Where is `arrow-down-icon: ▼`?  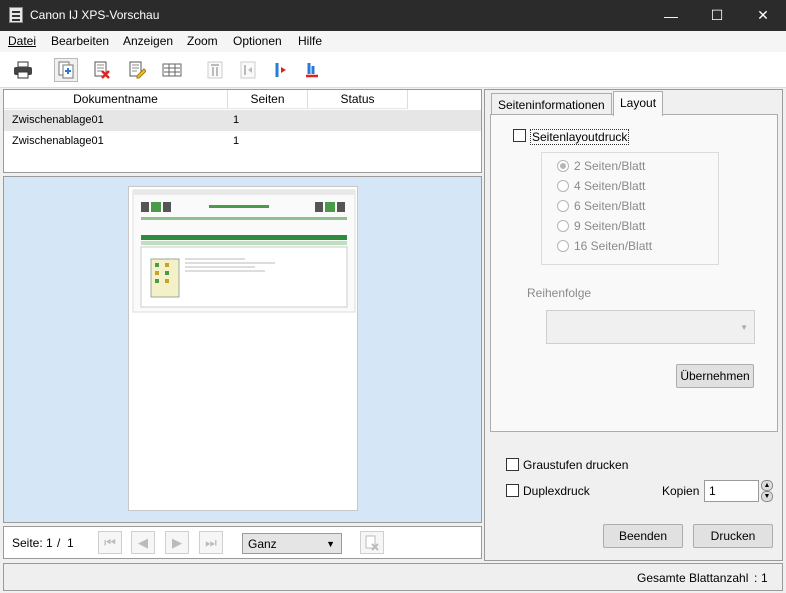 arrow-down-icon: ▼ is located at coordinates (767, 496).